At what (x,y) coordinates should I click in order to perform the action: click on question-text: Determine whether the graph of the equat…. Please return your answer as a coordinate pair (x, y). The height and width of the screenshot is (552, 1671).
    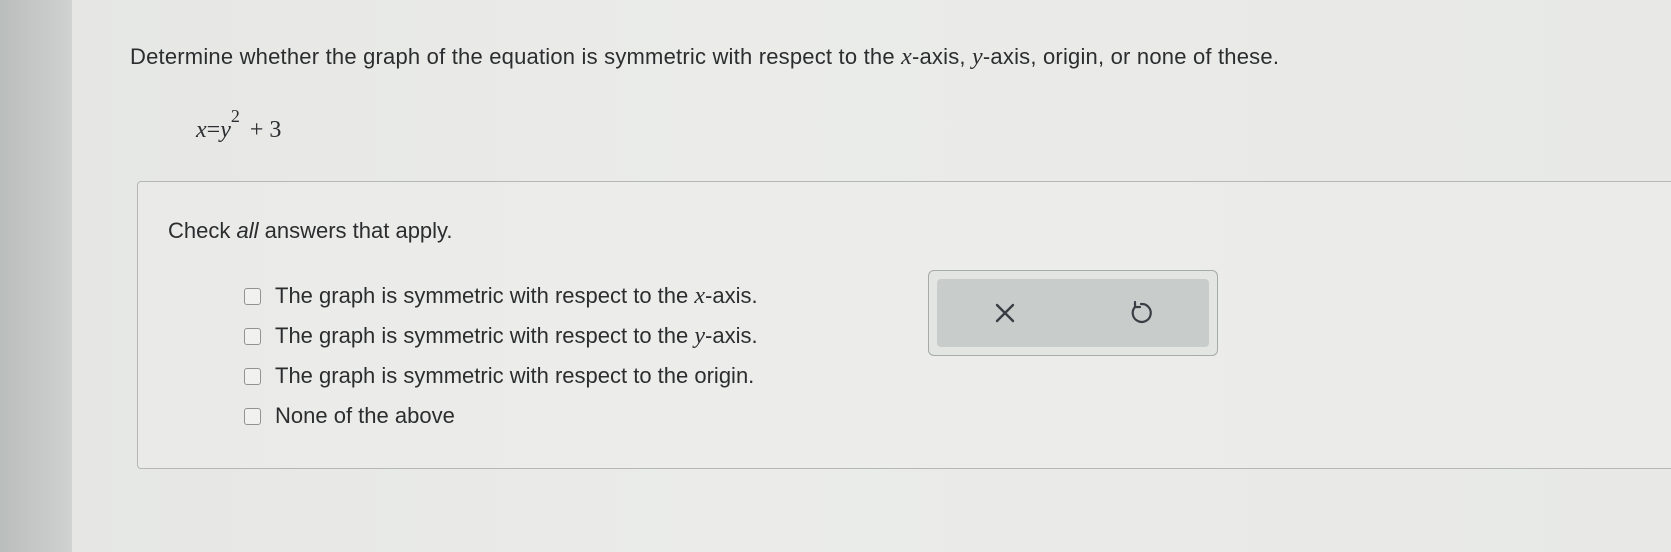
    Looking at the image, I should click on (705, 57).